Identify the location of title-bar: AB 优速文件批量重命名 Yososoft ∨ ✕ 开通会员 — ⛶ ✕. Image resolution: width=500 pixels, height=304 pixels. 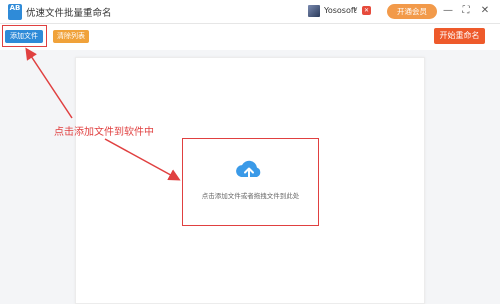
(250, 12).